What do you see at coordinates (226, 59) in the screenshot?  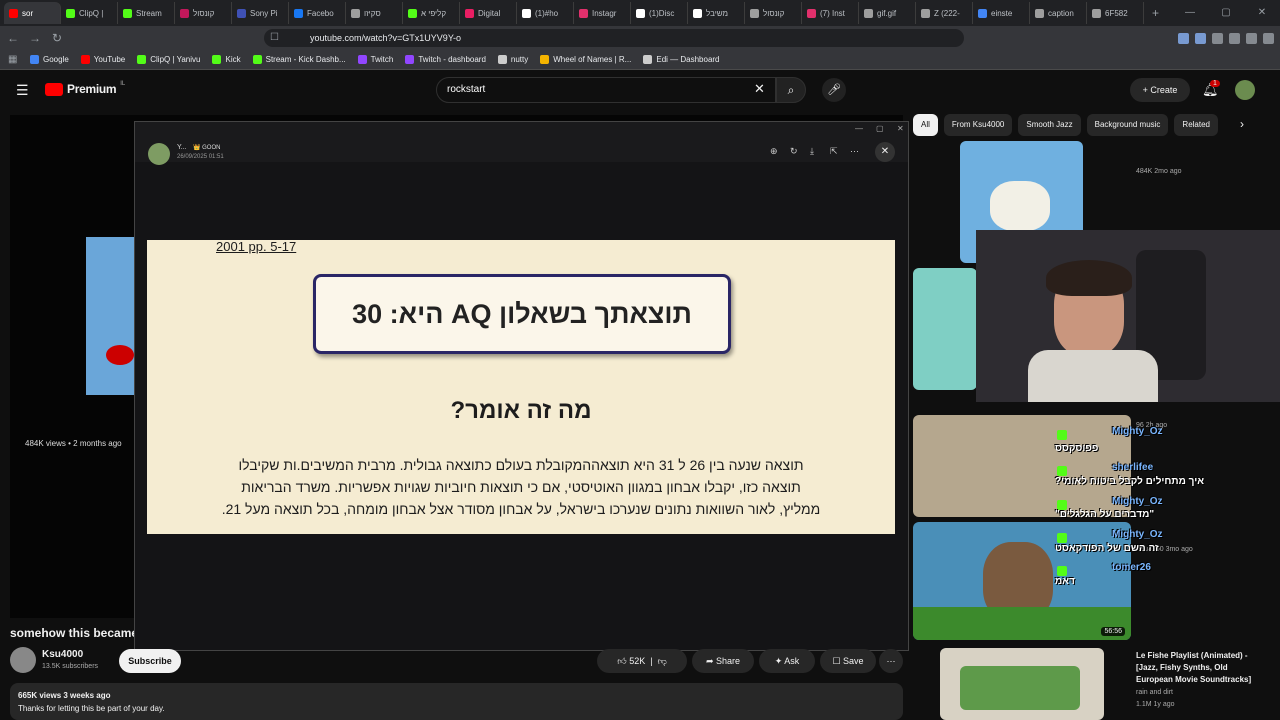 I see `bookmark-item: Kick` at bounding box center [226, 59].